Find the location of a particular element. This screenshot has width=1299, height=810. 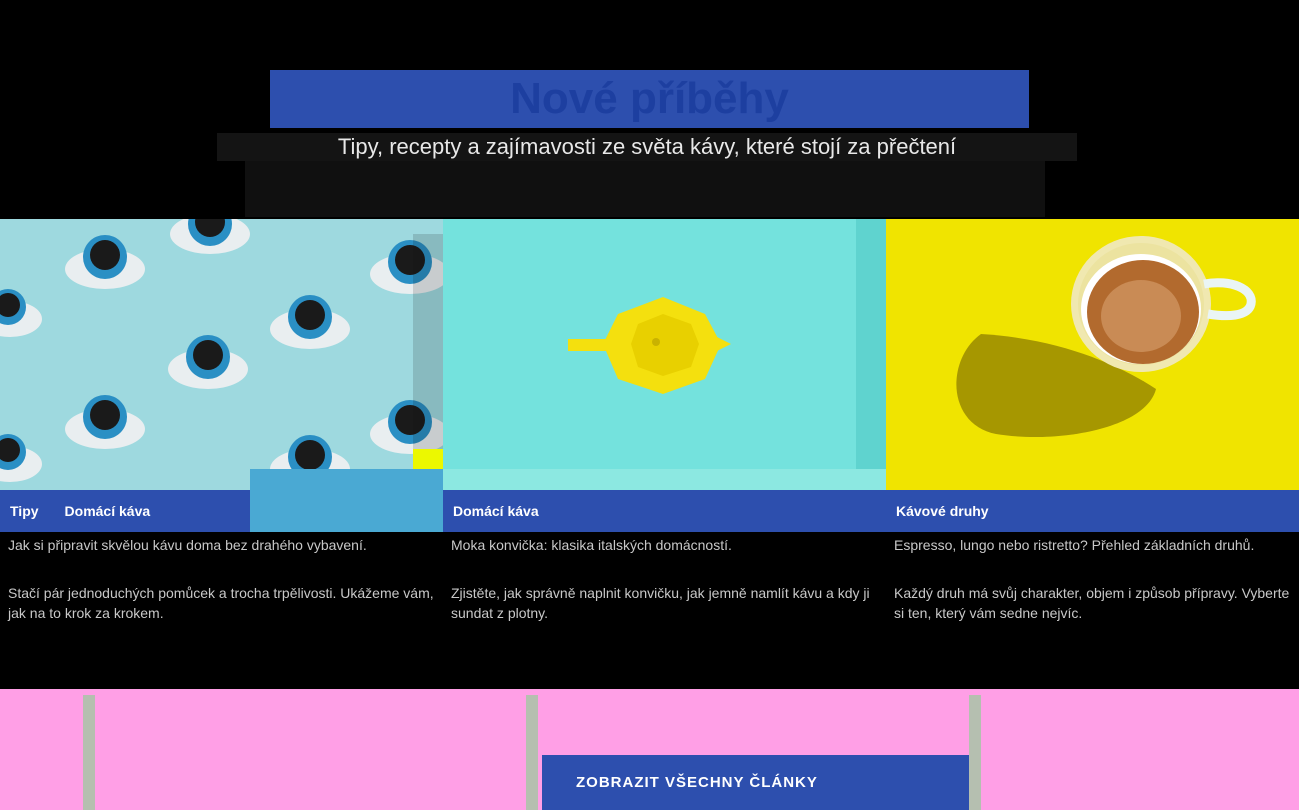

moka-pot-illustration is located at coordinates (664, 354).